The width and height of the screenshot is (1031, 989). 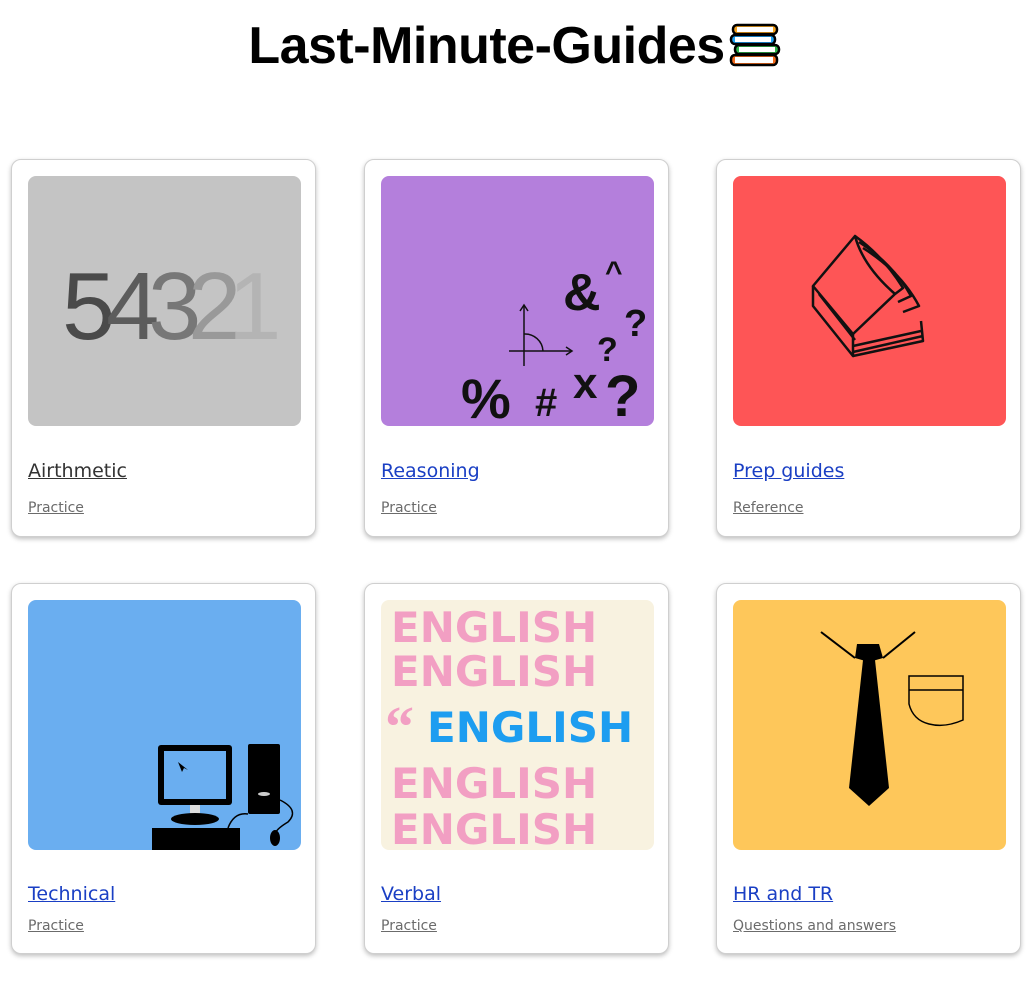 I want to click on card-hr-and-tr: HR and TR Questions and answers, so click(x=868, y=768).